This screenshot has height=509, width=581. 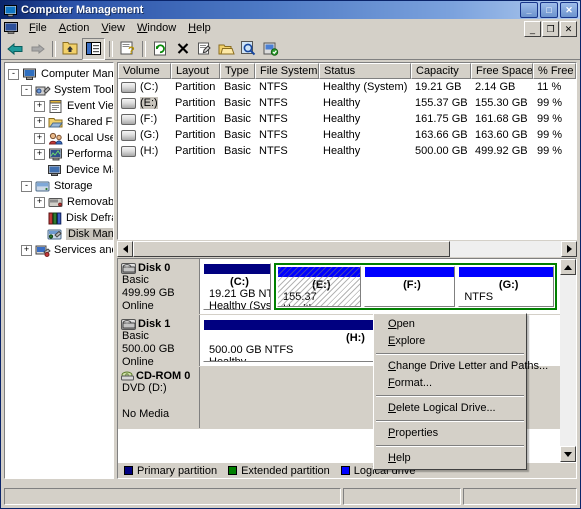 I want to click on show-hide-console-tree-icon, so click(x=93, y=48).